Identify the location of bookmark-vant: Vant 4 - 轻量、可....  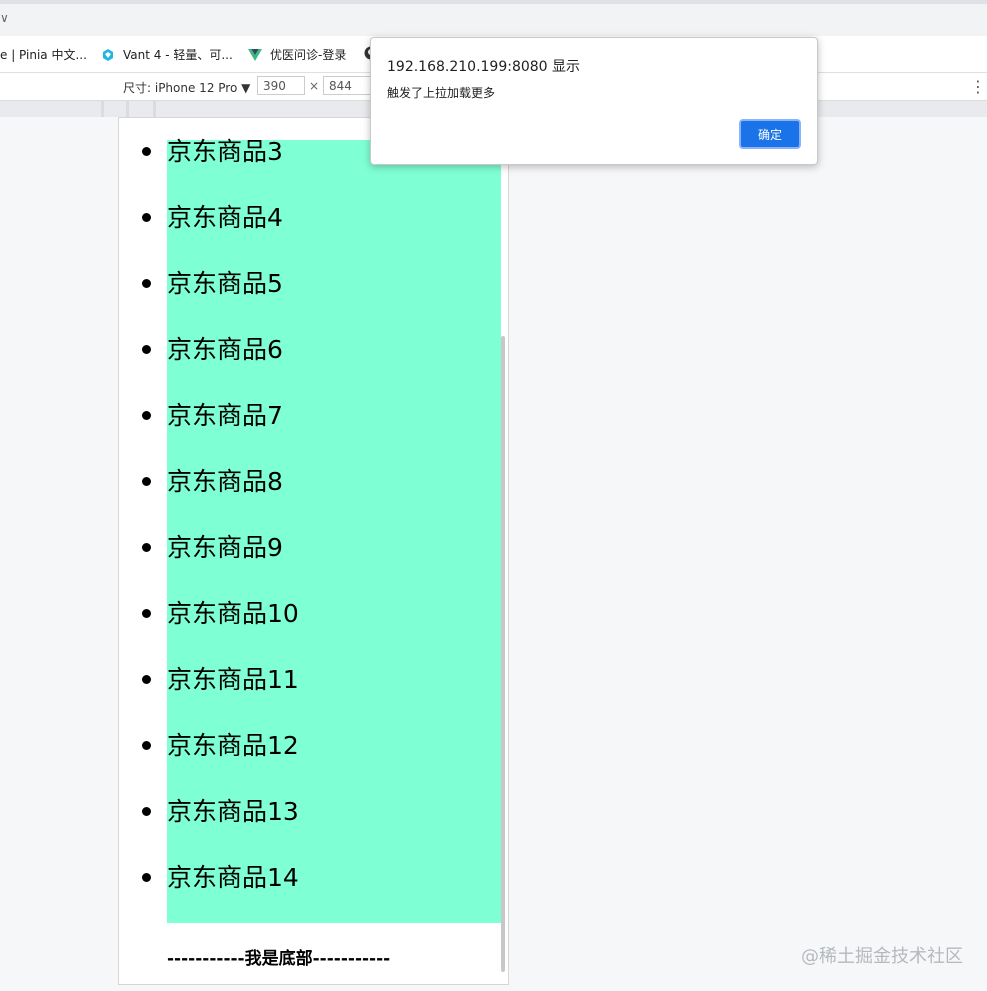
(167, 54).